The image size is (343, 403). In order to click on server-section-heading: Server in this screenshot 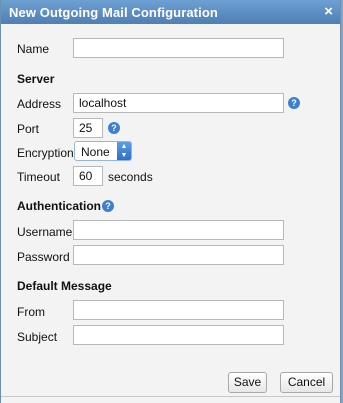, I will do `click(36, 79)`.